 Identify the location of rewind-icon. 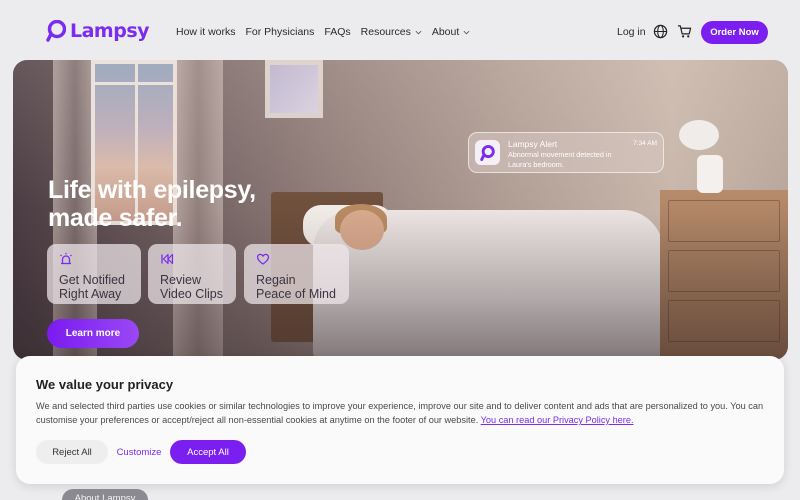
(167, 259).